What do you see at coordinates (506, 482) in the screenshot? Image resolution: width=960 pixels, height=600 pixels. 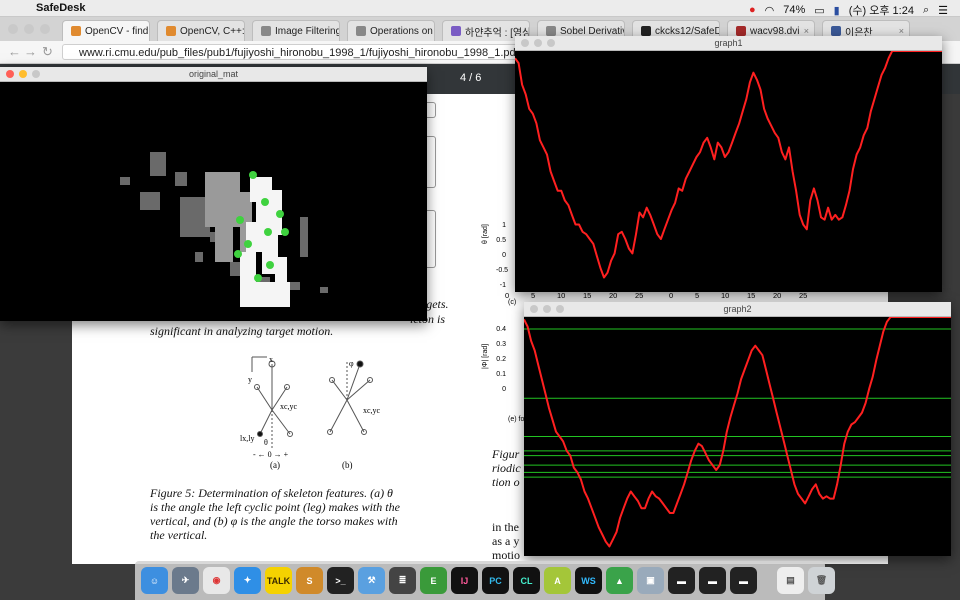 I see `right-col-3: tion o` at bounding box center [506, 482].